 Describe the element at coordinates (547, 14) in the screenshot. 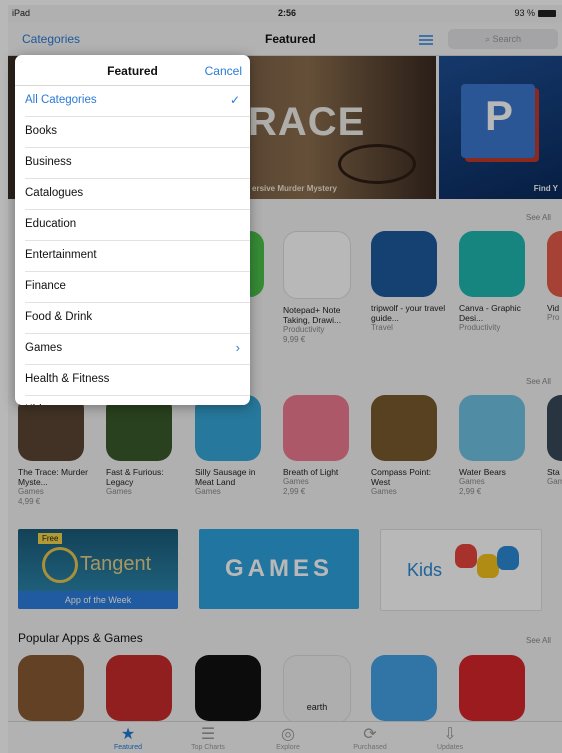

I see `battery-icon` at that location.